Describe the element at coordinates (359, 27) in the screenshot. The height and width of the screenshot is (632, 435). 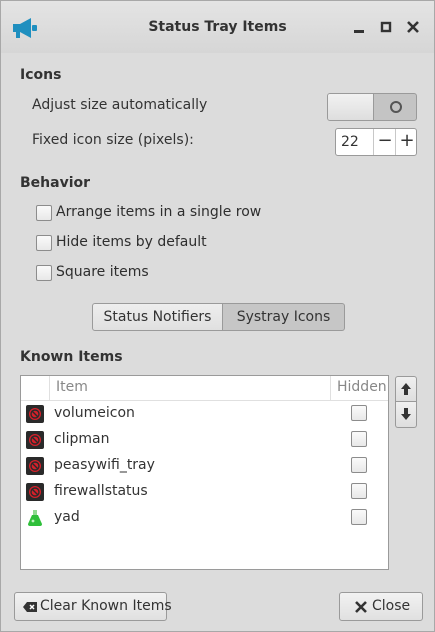
I see `minimize-icon` at that location.